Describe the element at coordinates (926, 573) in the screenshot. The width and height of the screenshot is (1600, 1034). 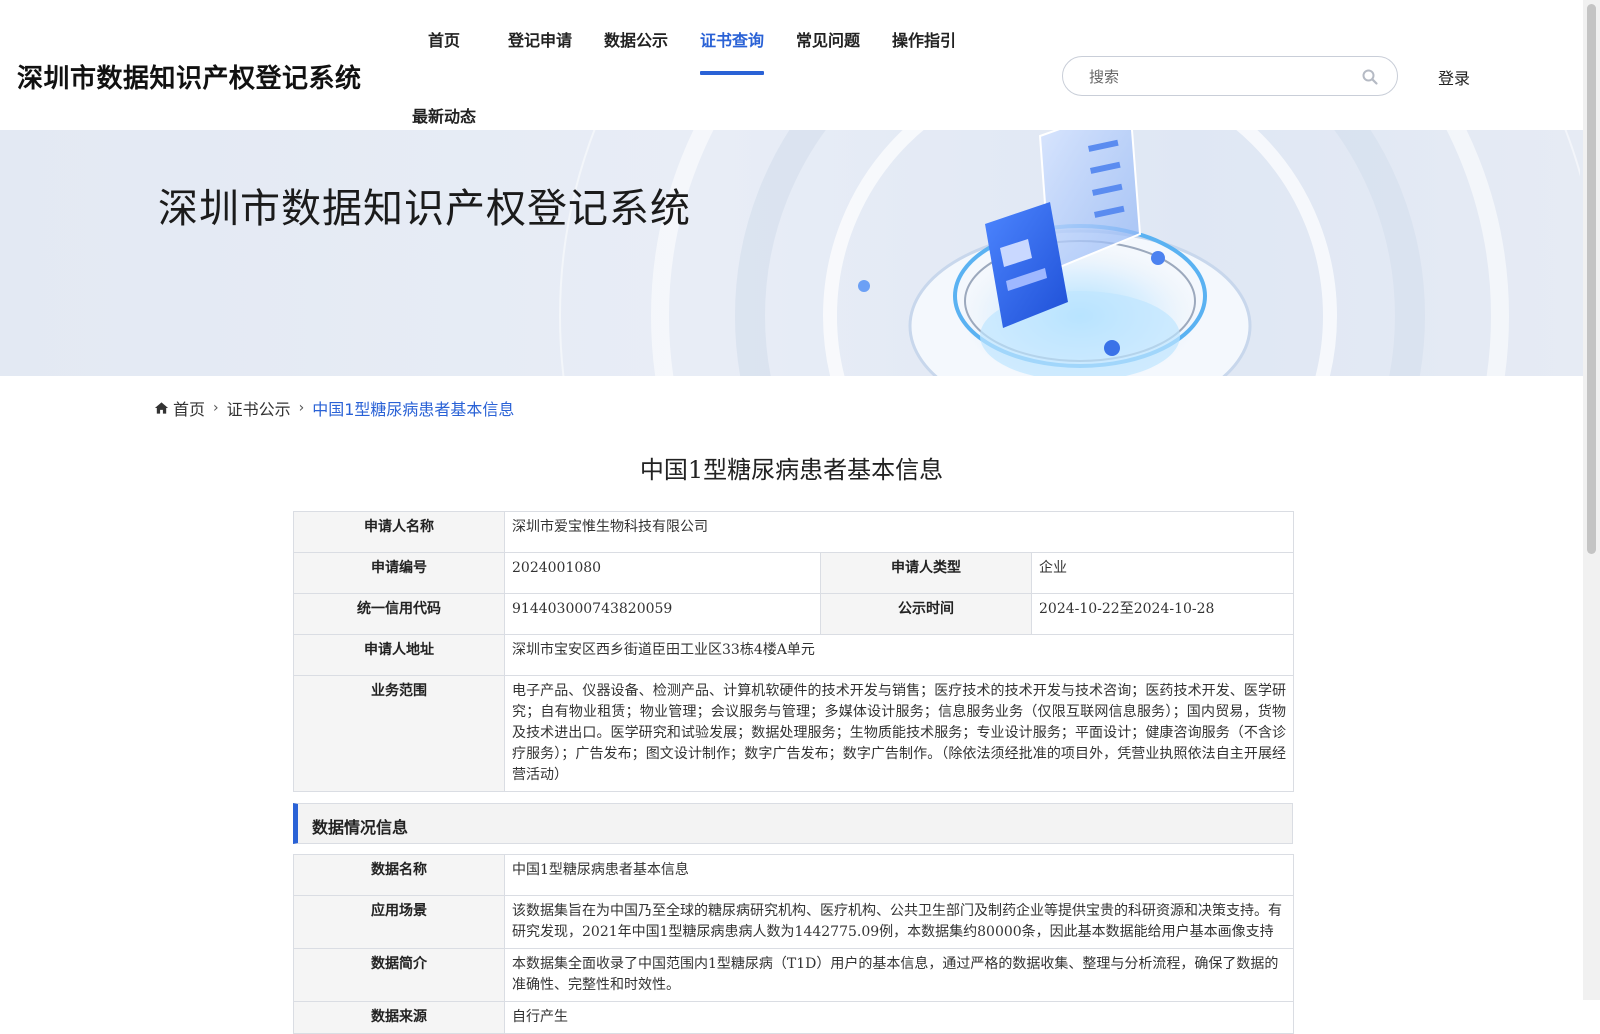
I see `applicant-type-label: 申请人类型` at that location.